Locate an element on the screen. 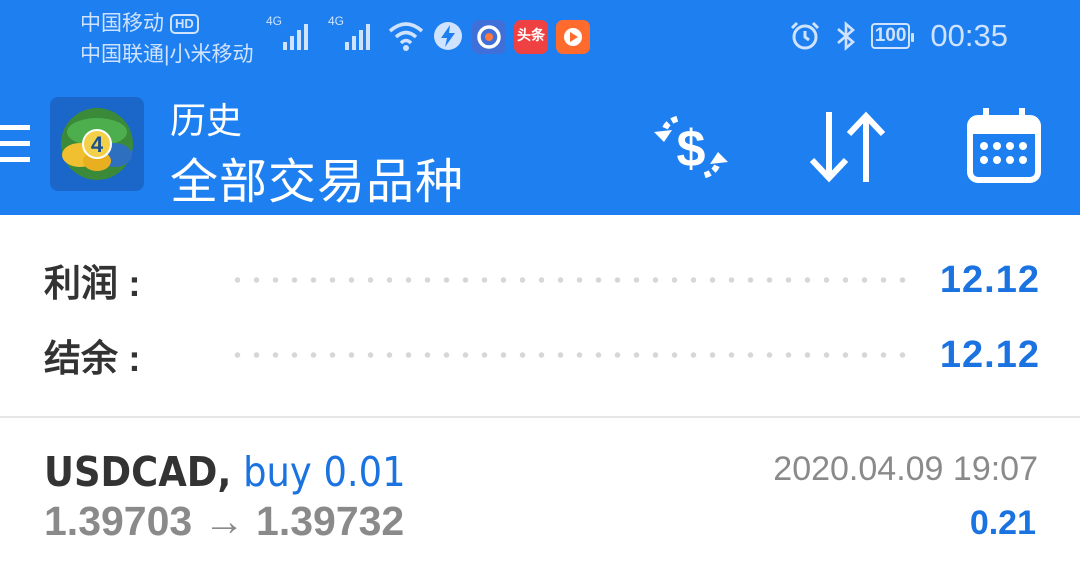 The height and width of the screenshot is (562, 1080). app-logo: 4 is located at coordinates (97, 144).